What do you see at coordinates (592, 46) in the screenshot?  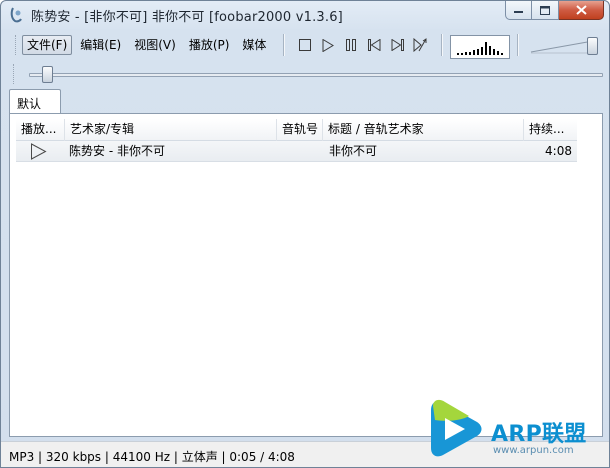 I see `volume-thumb` at bounding box center [592, 46].